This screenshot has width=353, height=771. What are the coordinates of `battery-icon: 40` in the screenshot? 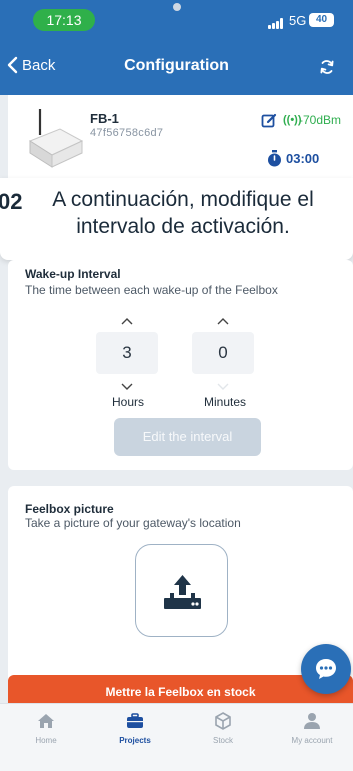 It's located at (321, 20).